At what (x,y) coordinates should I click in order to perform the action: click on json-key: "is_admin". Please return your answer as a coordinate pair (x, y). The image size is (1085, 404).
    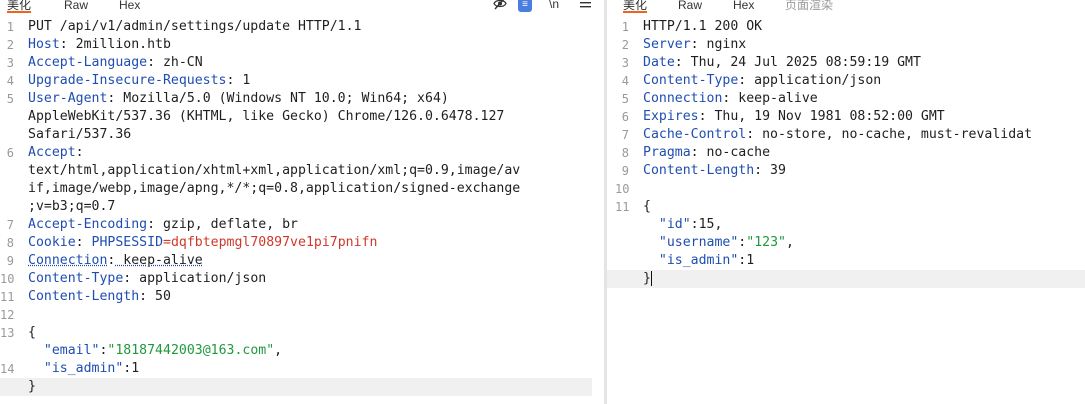
    Looking at the image, I should click on (698, 260).